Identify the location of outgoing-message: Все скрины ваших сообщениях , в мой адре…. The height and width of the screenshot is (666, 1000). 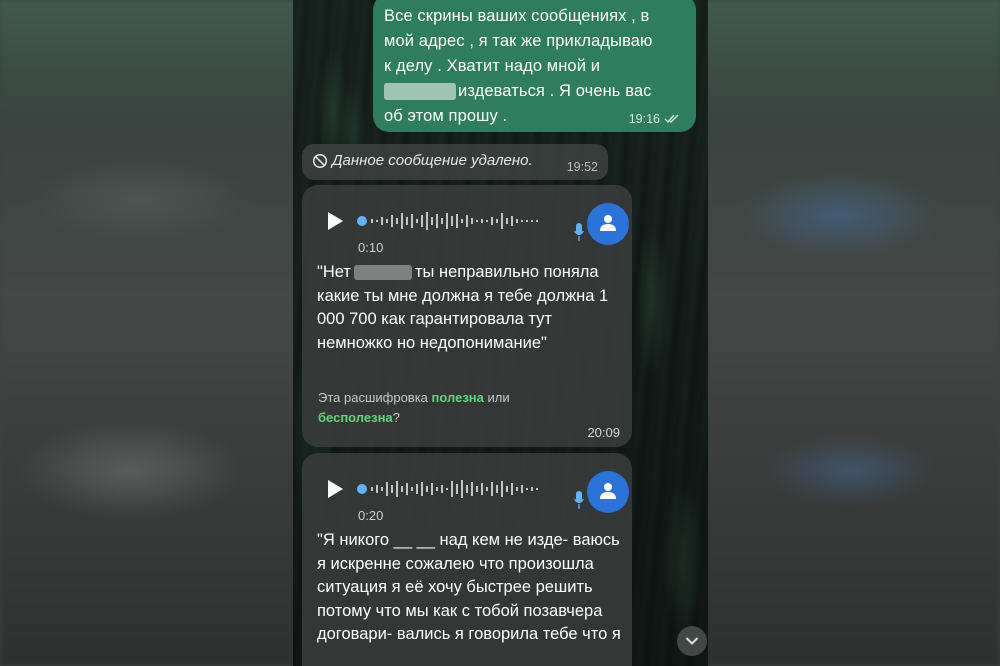
(534, 66).